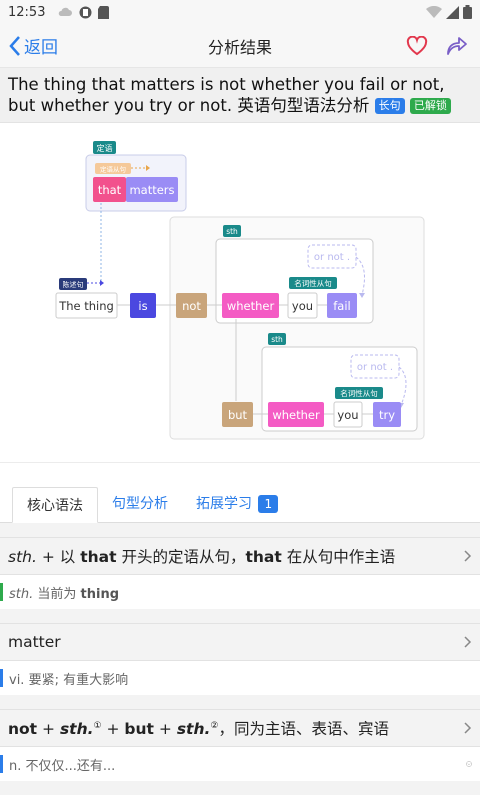 The image size is (480, 800). What do you see at coordinates (238, 415) in the screenshot?
I see `word-but: but` at bounding box center [238, 415].